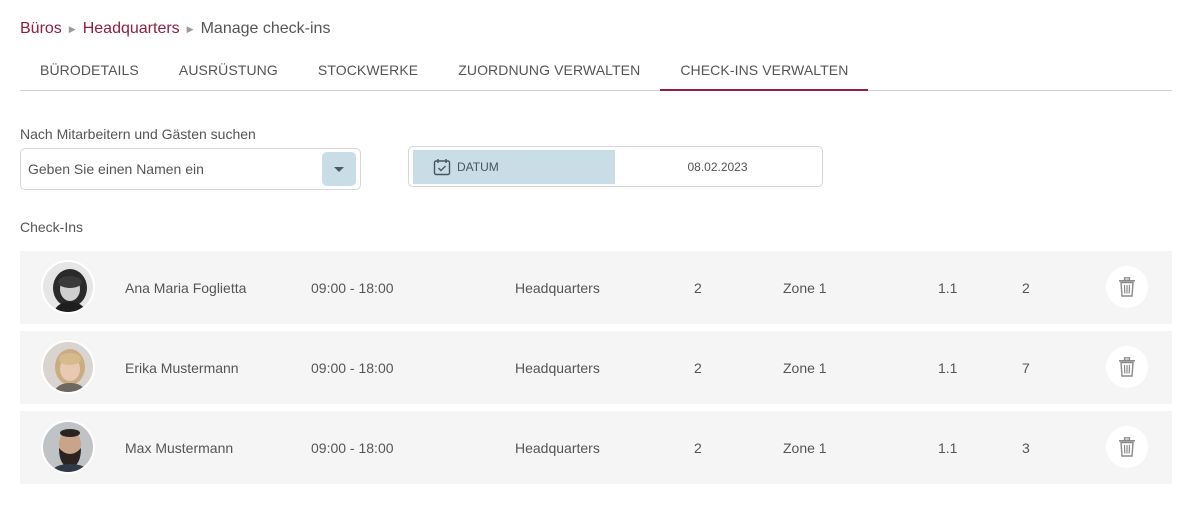 This screenshot has width=1200, height=514. I want to click on search-dropdown-button, so click(339, 169).